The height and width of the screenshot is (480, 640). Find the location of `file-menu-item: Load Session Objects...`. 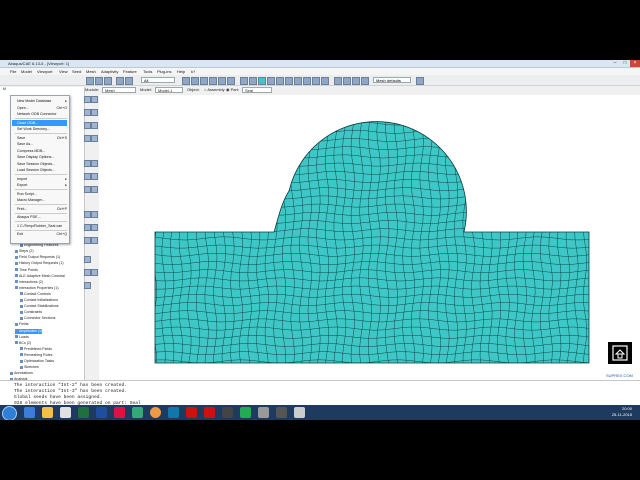

file-menu-item: Load Session Objects... is located at coordinates (42, 170).